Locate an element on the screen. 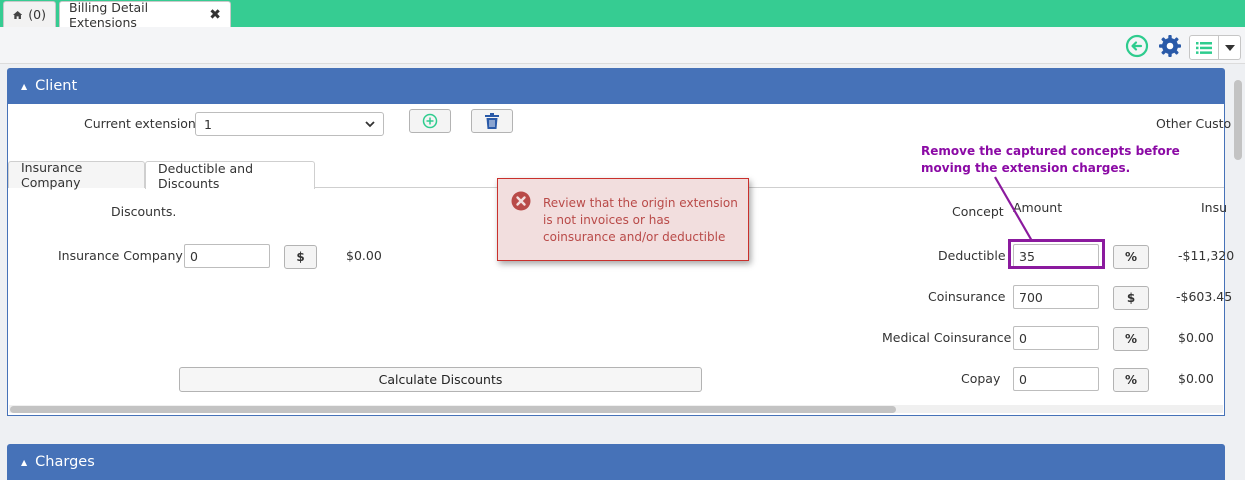 Image resolution: width=1245 pixels, height=480 pixels. tab-home: (0) is located at coordinates (29, 14).